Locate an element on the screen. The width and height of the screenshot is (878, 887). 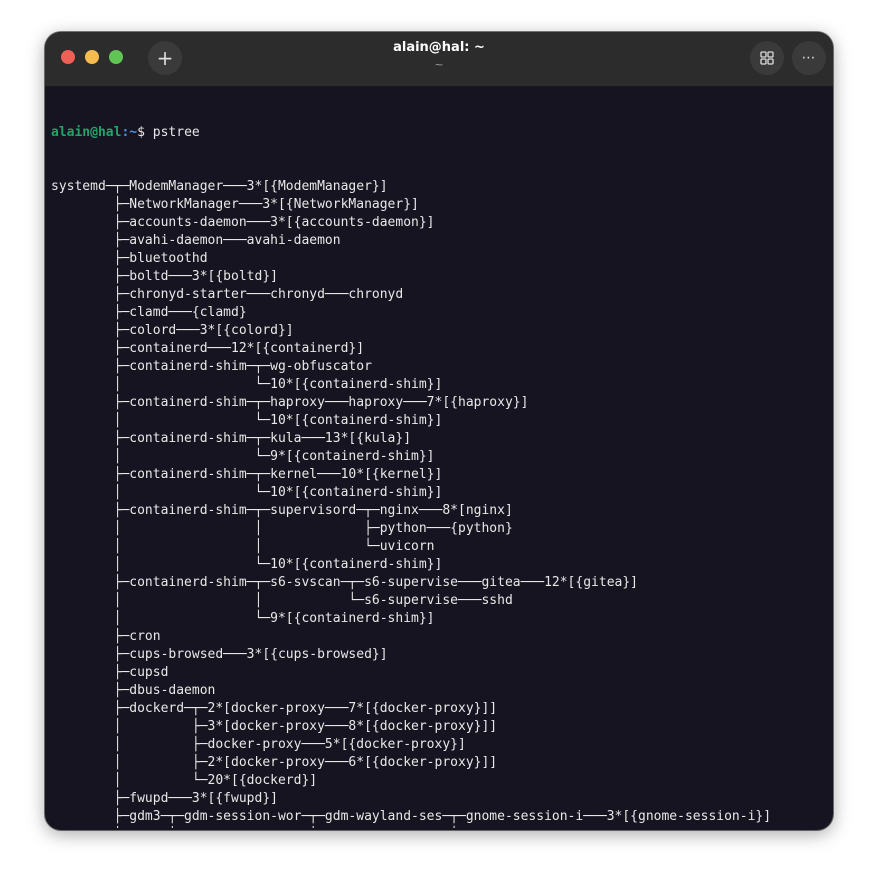
output-line: ├─cups-browsed───3*[{cups-browsed}] is located at coordinates (219, 654).